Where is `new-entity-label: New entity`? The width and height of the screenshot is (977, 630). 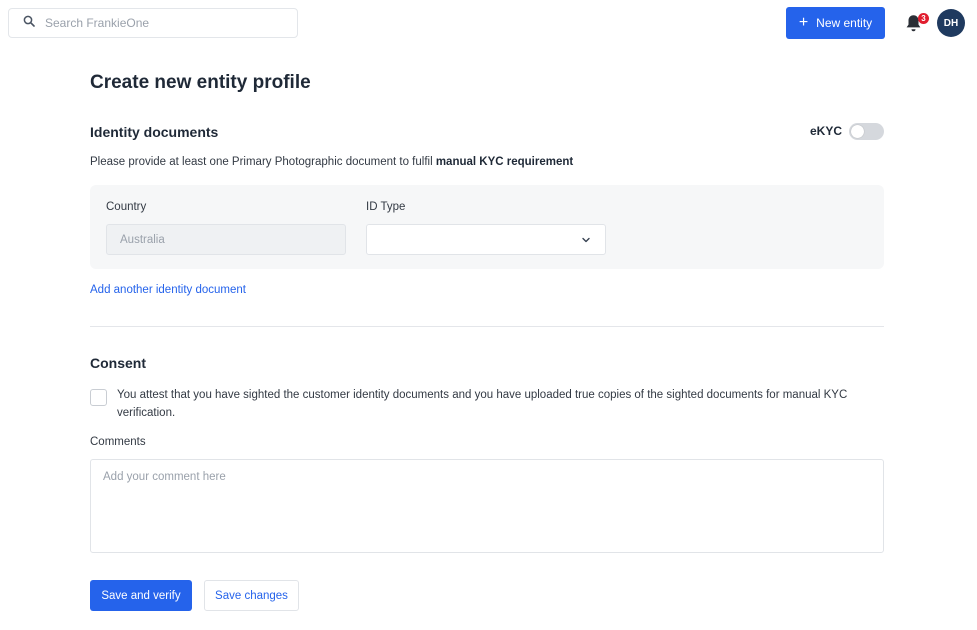 new-entity-label: New entity is located at coordinates (844, 23).